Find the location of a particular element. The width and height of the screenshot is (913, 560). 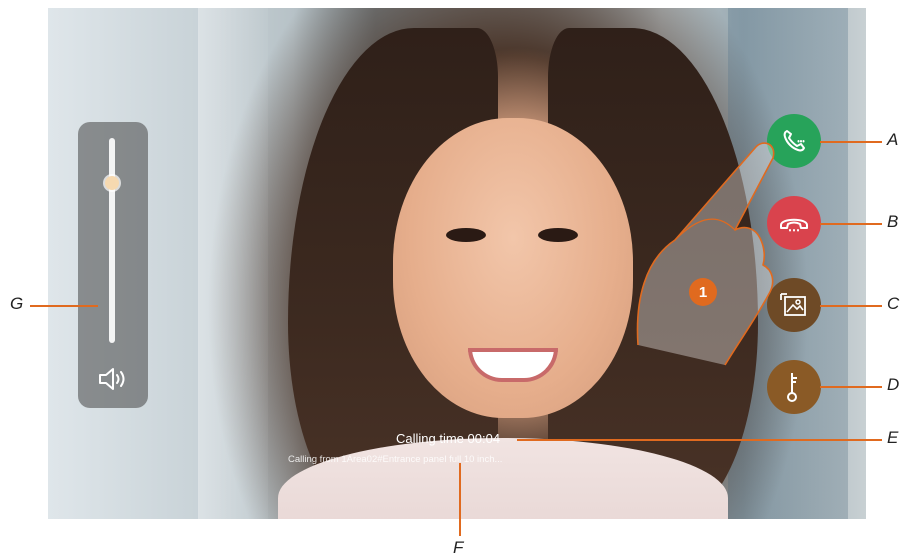

callout-label-b: B is located at coordinates (893, 221).